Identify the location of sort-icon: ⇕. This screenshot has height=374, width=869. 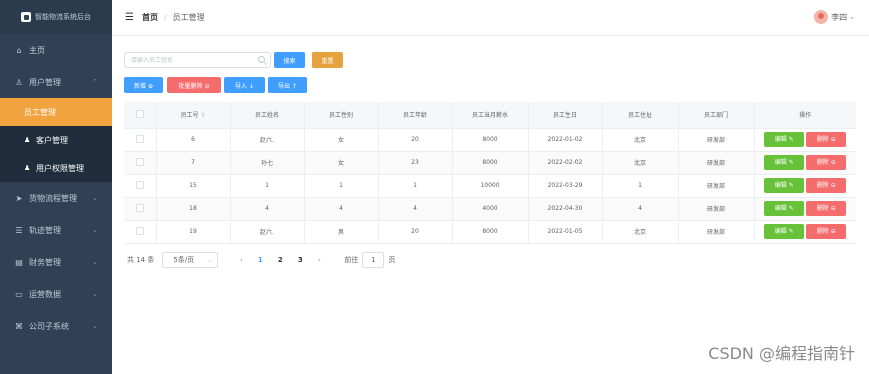
(202, 115).